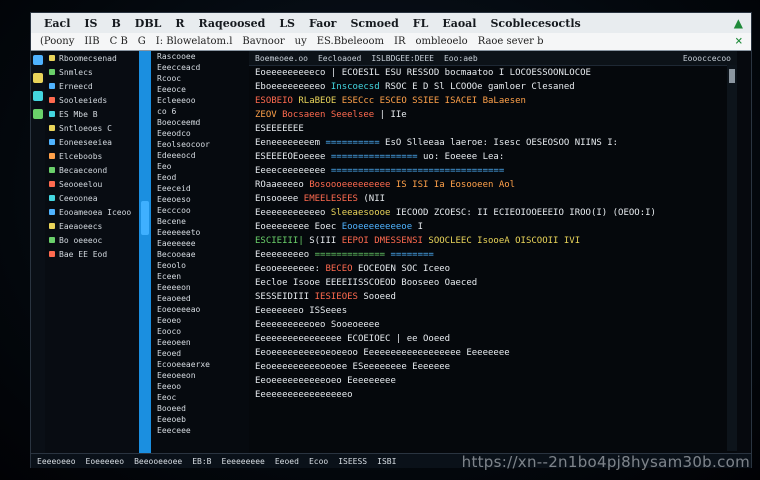 Image resolution: width=760 pixels, height=480 pixels. I want to click on sidebar-item: Eoneeseeiea, so click(92, 142).